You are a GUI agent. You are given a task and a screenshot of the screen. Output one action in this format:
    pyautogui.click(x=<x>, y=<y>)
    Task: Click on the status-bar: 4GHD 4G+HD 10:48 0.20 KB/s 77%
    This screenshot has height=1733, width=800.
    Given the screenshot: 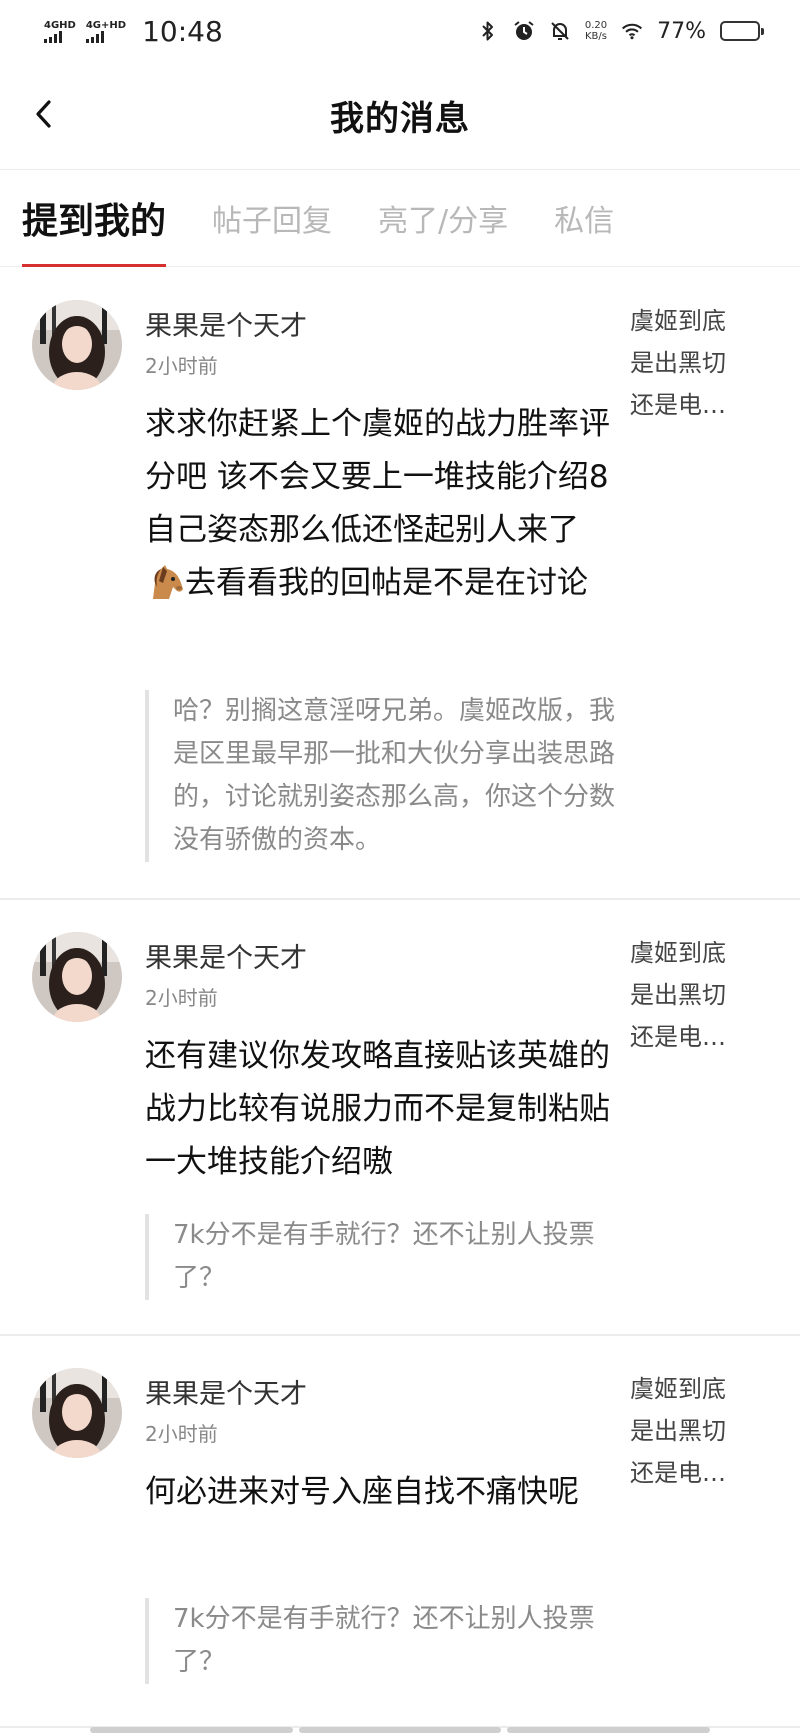 What is the action you would take?
    pyautogui.click(x=400, y=31)
    